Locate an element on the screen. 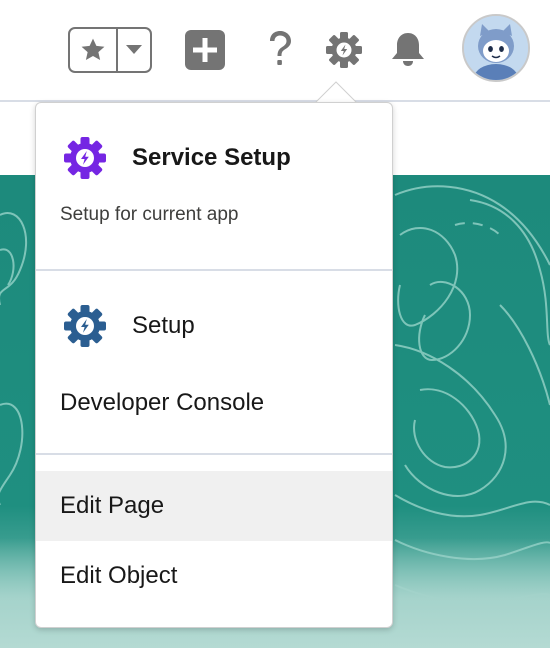  notifications-button is located at coordinates (408, 50).